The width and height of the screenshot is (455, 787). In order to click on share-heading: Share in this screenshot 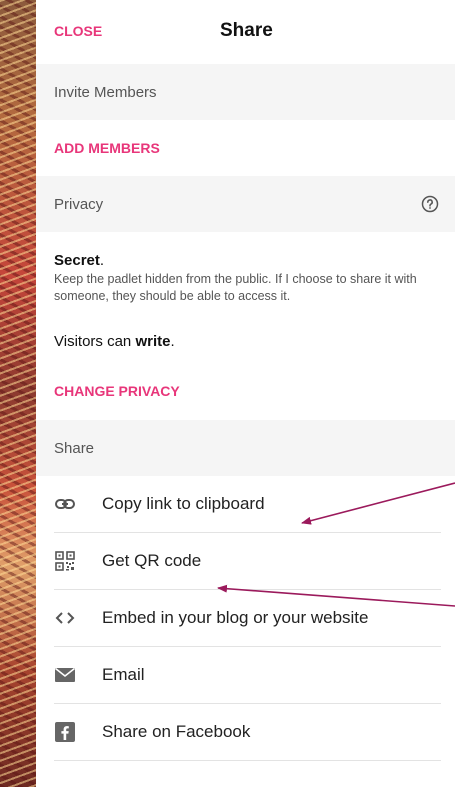, I will do `click(245, 448)`.